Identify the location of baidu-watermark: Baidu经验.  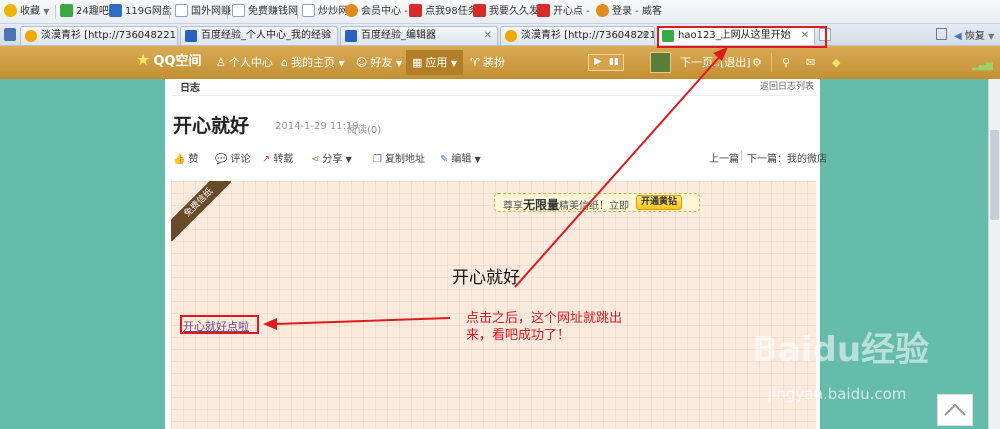
(857, 352).